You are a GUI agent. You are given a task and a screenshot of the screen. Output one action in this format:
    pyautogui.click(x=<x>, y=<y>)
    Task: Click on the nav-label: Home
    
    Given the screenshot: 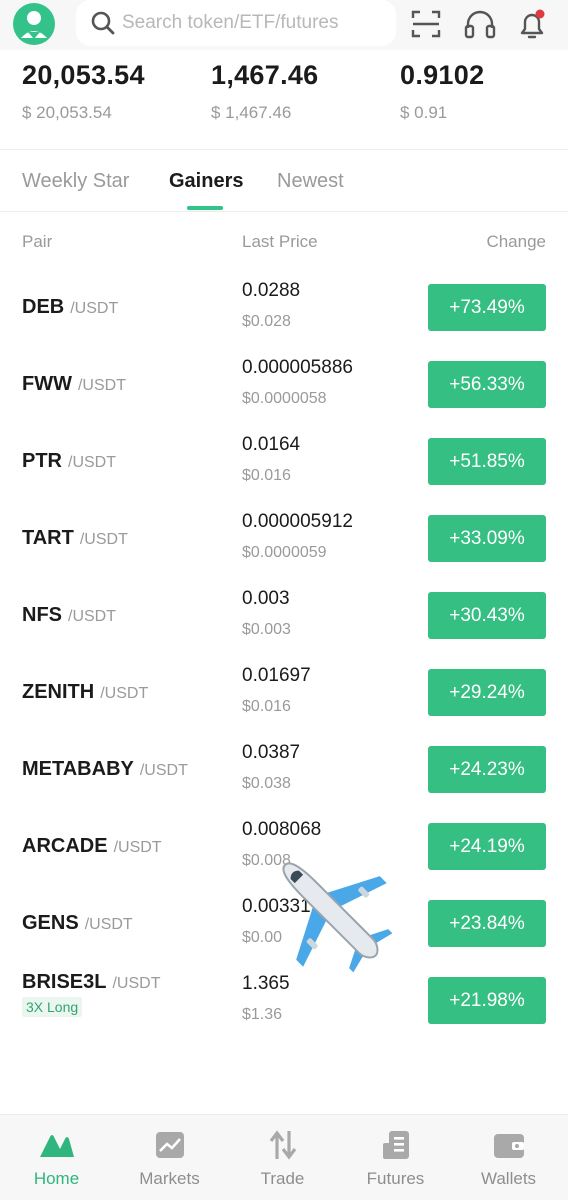 What is the action you would take?
    pyautogui.click(x=56, y=1178)
    